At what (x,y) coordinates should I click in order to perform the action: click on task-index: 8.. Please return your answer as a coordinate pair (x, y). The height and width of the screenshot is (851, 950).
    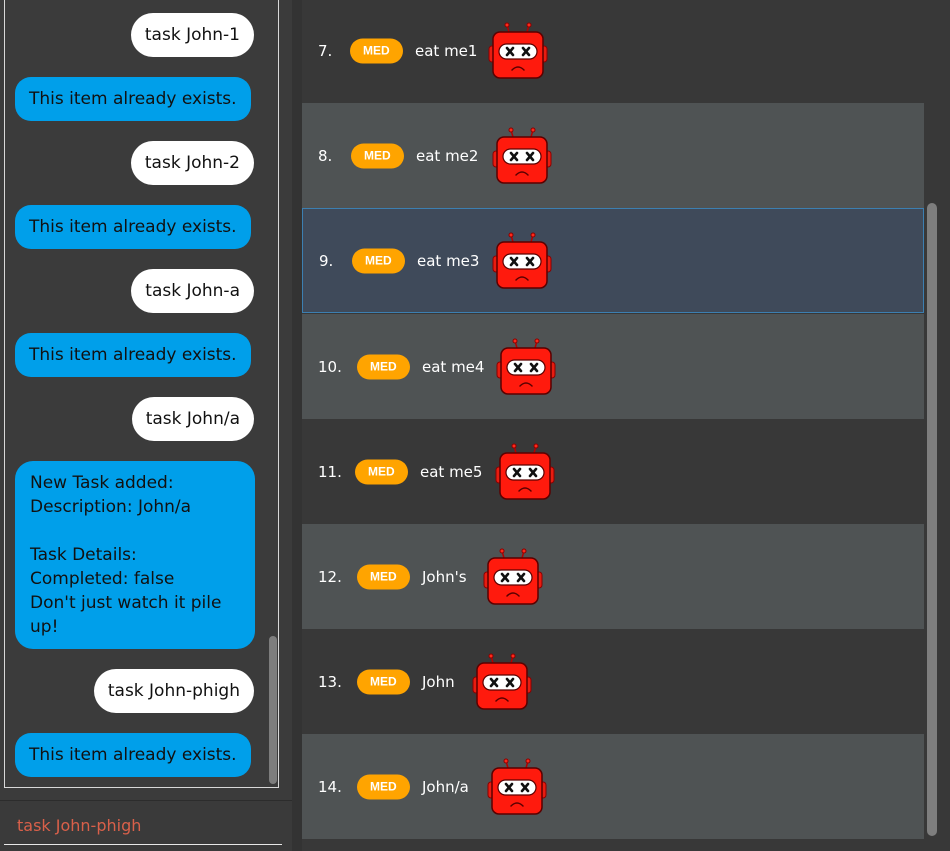
    Looking at the image, I should click on (325, 155).